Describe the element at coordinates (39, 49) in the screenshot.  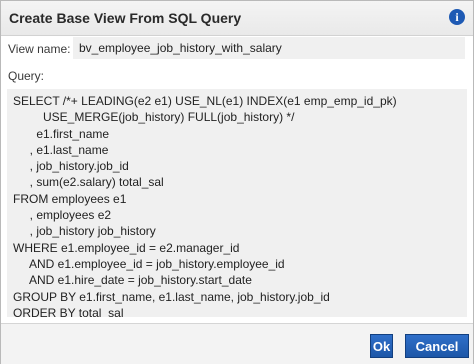
I see `view-name-label: View name:` at that location.